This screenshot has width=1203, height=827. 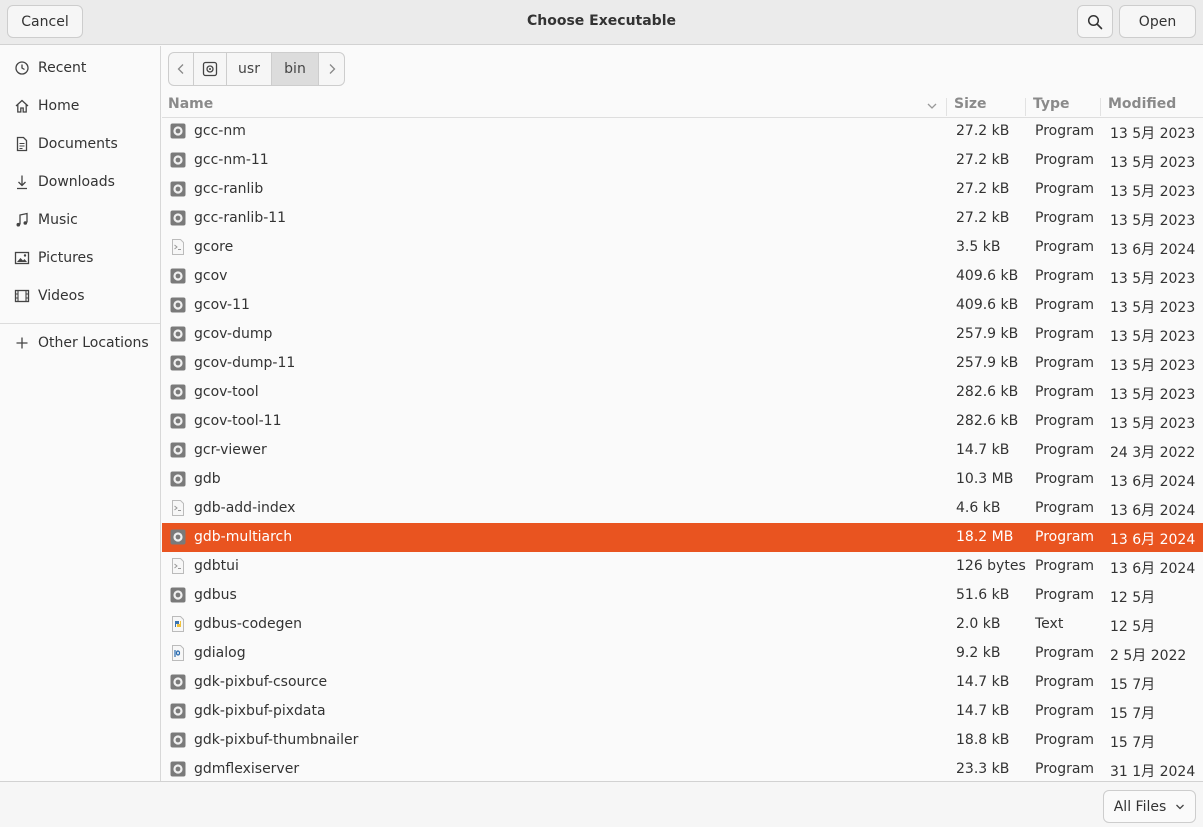 I want to click on path-back-button, so click(x=181, y=69).